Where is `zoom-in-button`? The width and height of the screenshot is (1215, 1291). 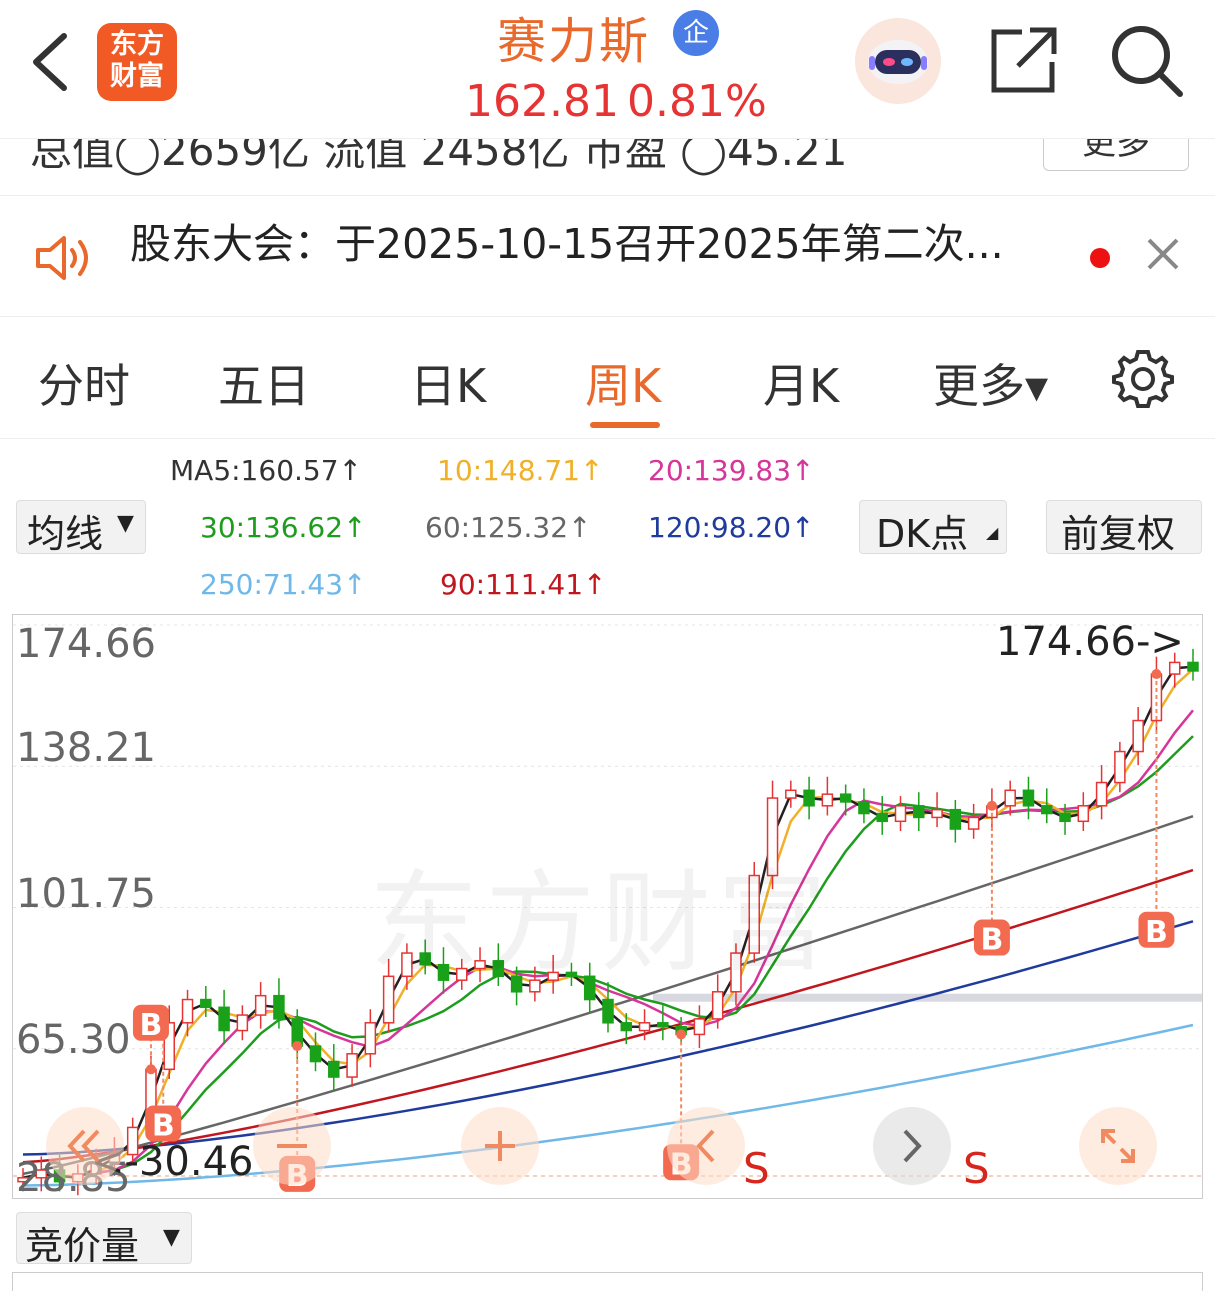 zoom-in-button is located at coordinates (500, 1146).